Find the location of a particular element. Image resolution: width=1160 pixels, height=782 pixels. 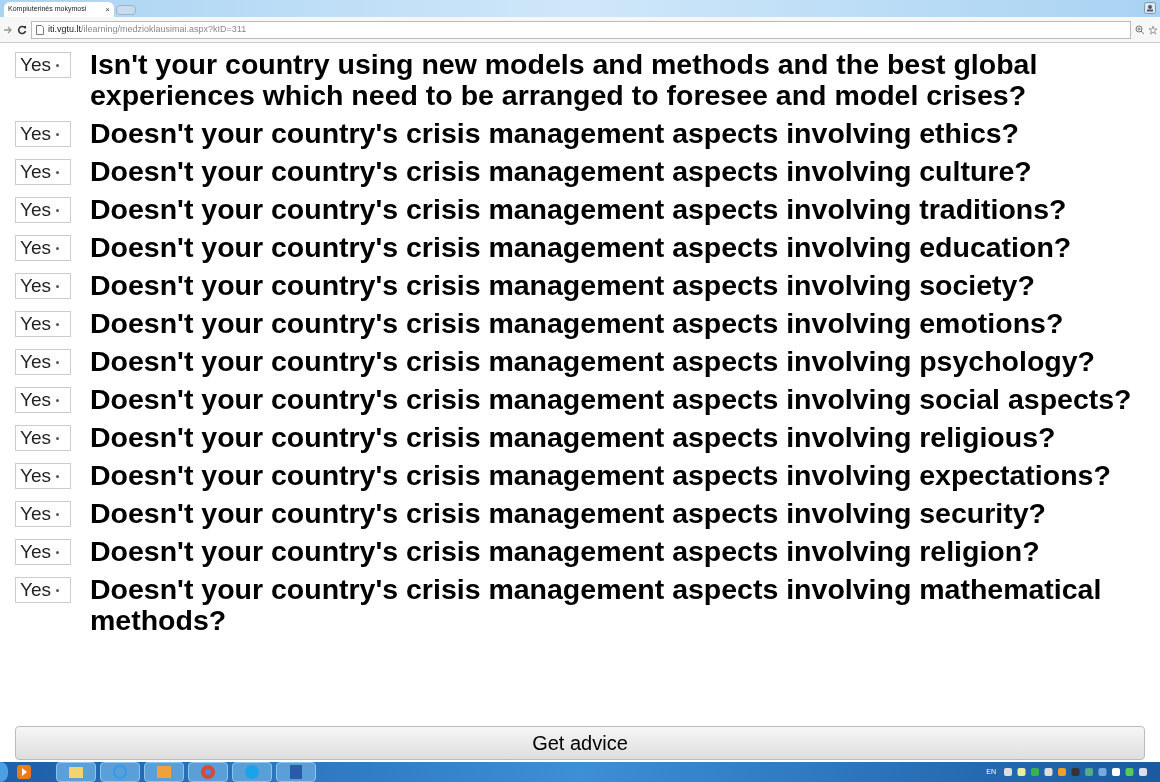

question-text: Doesn't your country's crisis management aspects involving religious? is located at coordinates (573, 437).